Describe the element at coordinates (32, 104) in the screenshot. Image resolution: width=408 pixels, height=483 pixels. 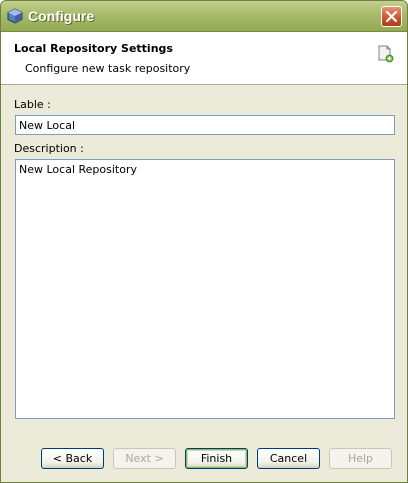
I see `label-caption: Lable :` at that location.